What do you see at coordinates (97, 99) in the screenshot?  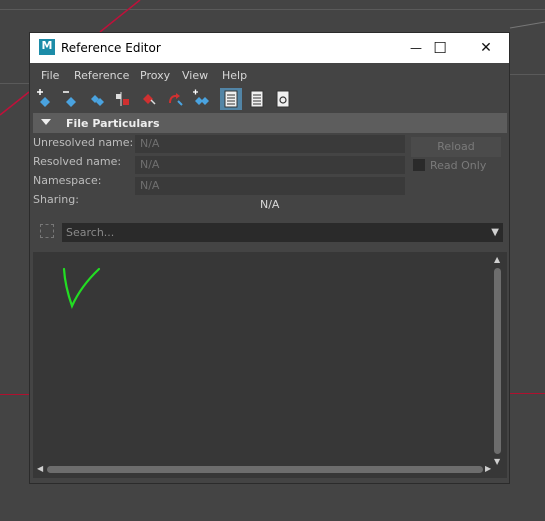 I see `reload-reference-icon` at bounding box center [97, 99].